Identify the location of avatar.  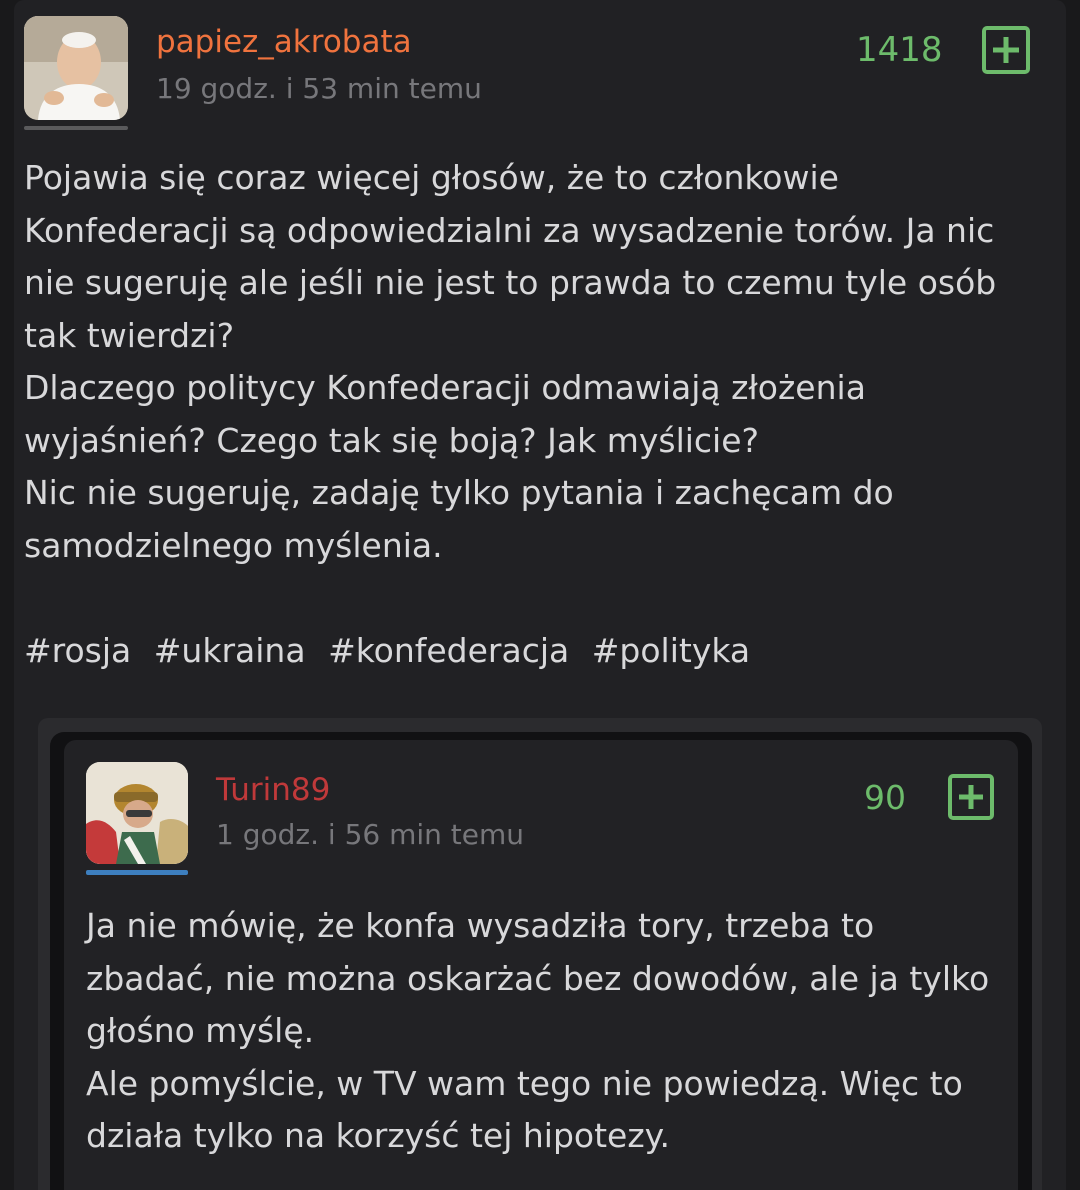
(76, 68).